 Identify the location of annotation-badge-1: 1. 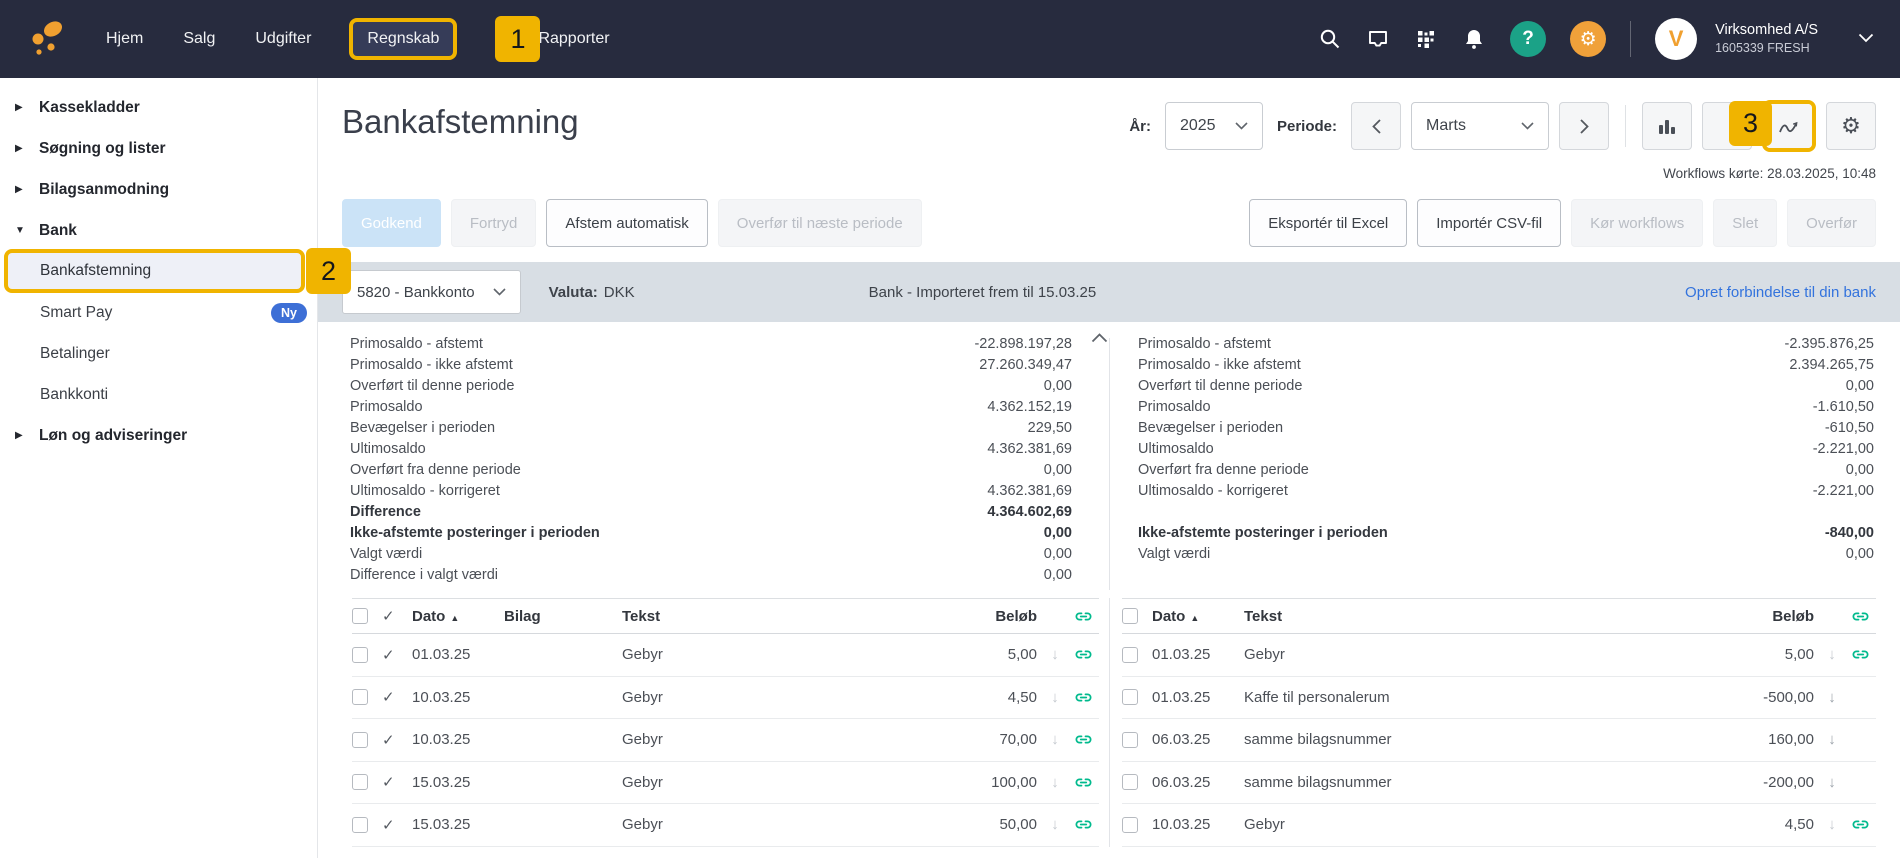
(518, 39).